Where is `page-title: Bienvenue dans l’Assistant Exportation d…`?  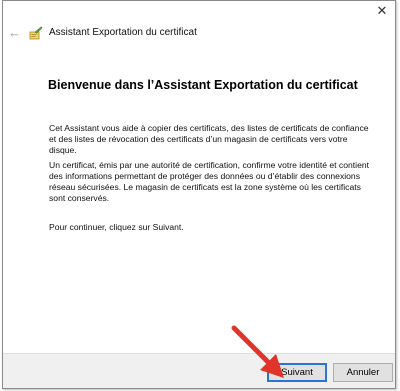 page-title: Bienvenue dans l’Assistant Exportation d… is located at coordinates (203, 85).